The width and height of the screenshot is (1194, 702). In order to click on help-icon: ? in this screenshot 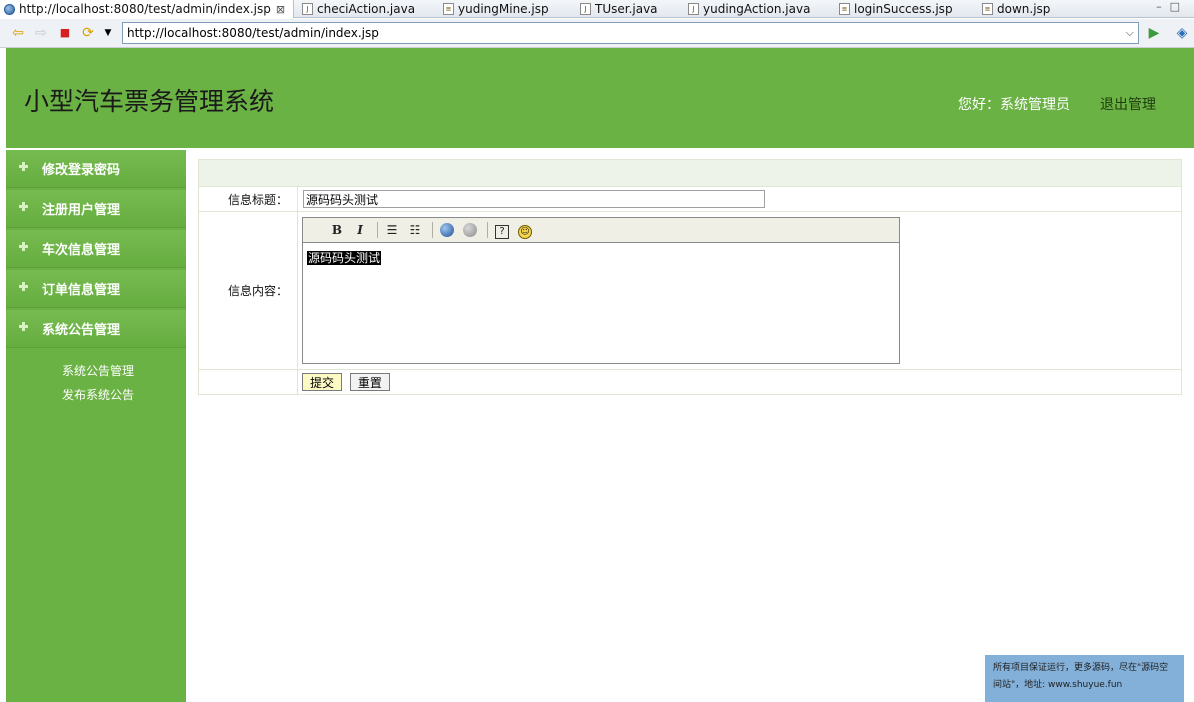, I will do `click(502, 232)`.